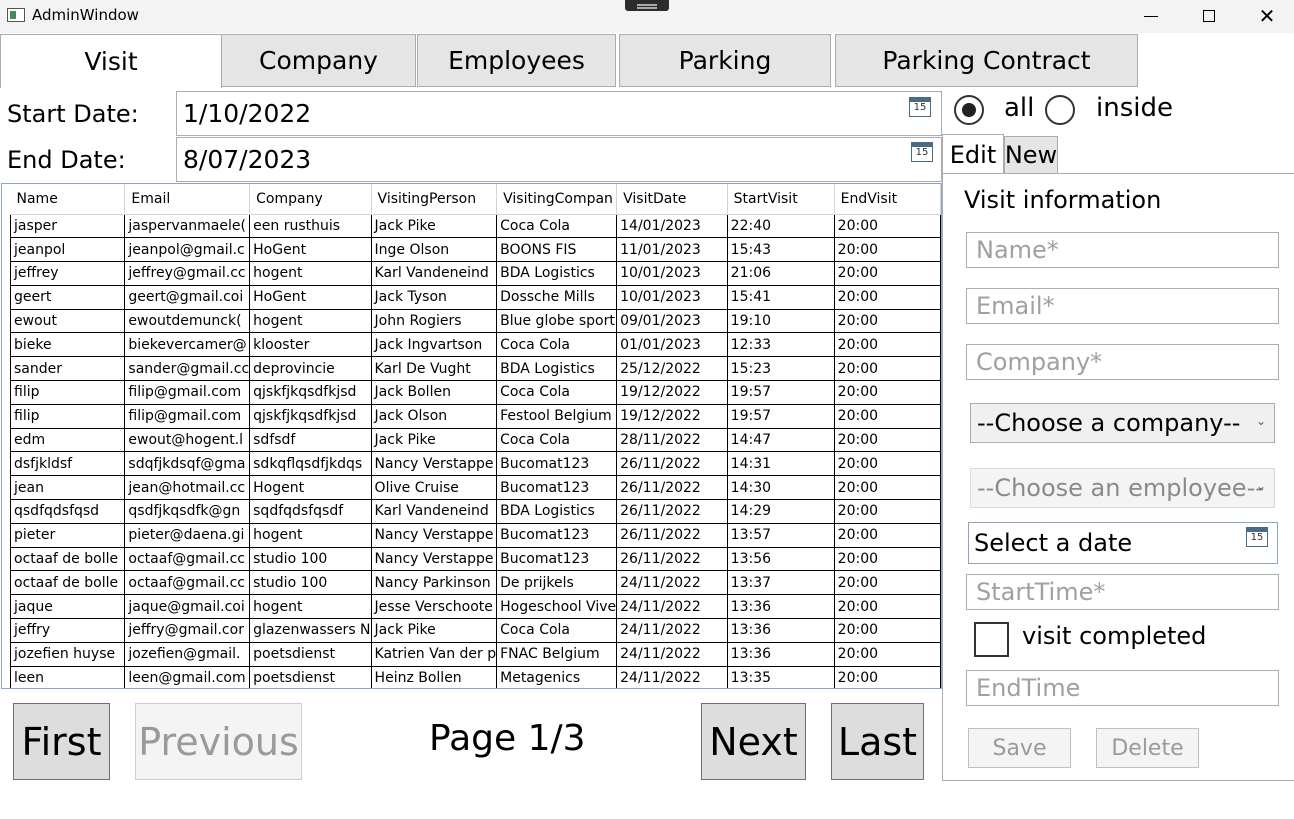 The width and height of the screenshot is (1294, 819). Describe the element at coordinates (969, 110) in the screenshot. I see `radio-all` at that location.